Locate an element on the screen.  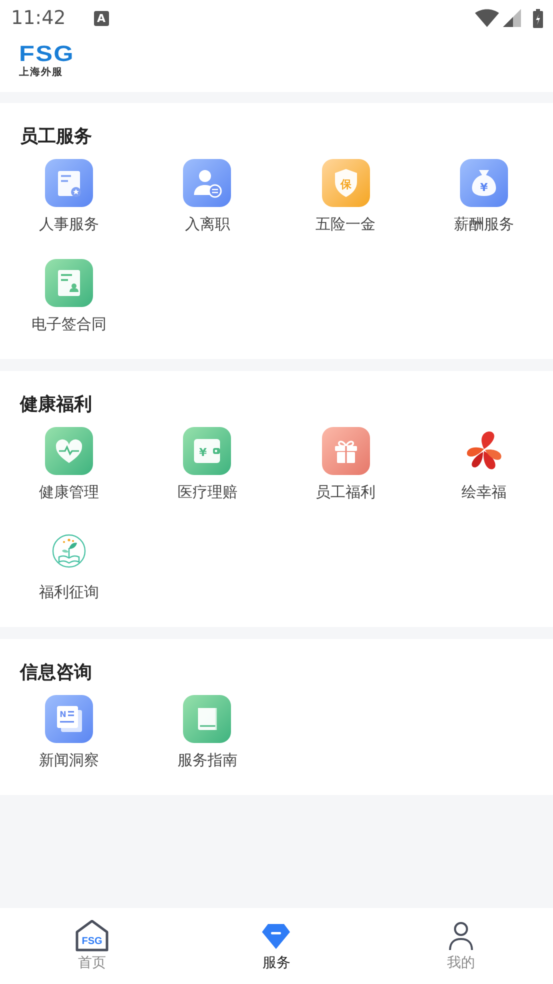
logo-caption: 上海外服 is located at coordinates (41, 72).